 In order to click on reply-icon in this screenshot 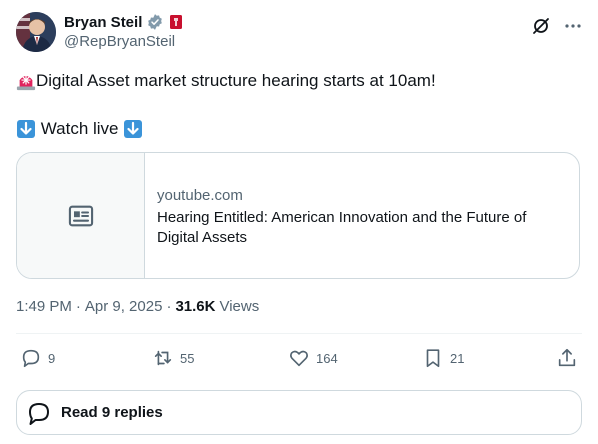, I will do `click(31, 358)`.